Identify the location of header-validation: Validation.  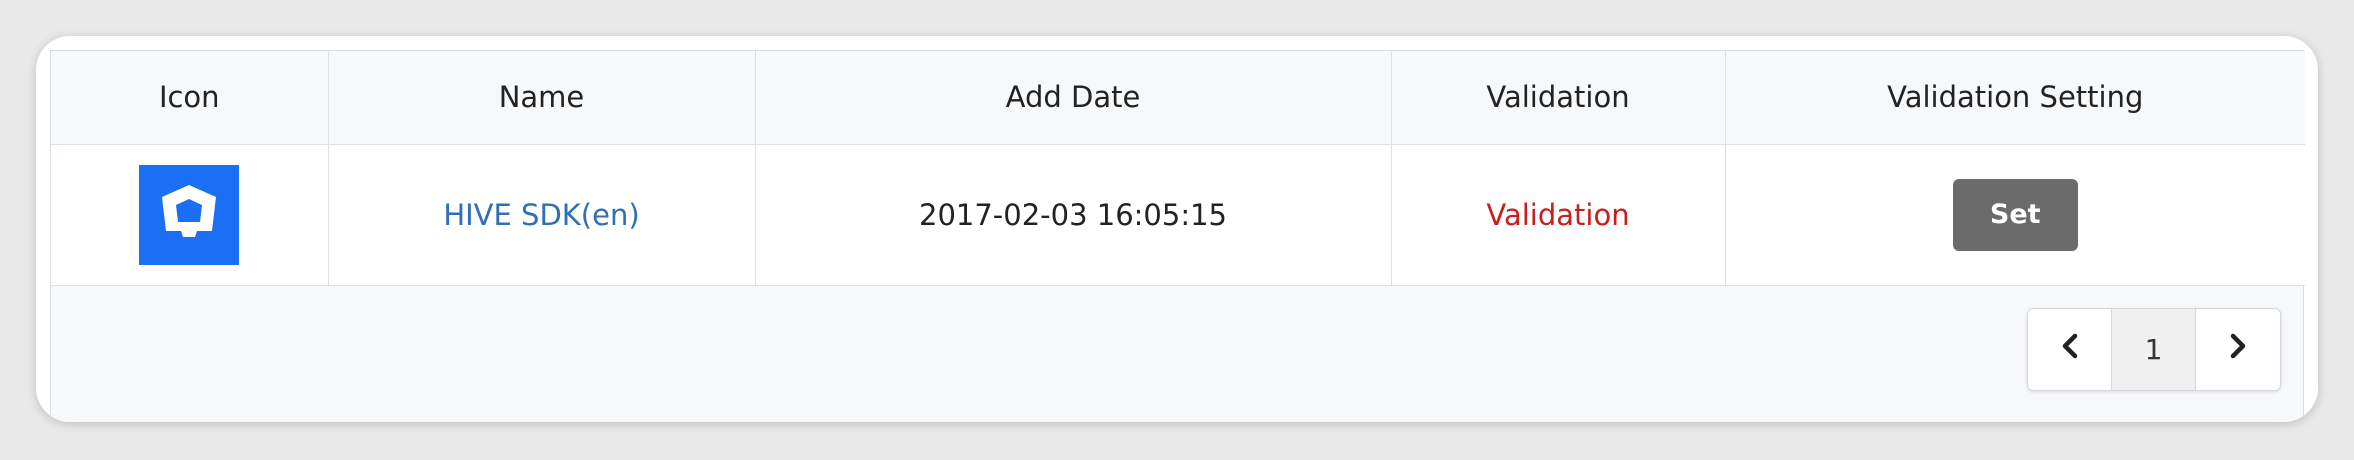
(1558, 98).